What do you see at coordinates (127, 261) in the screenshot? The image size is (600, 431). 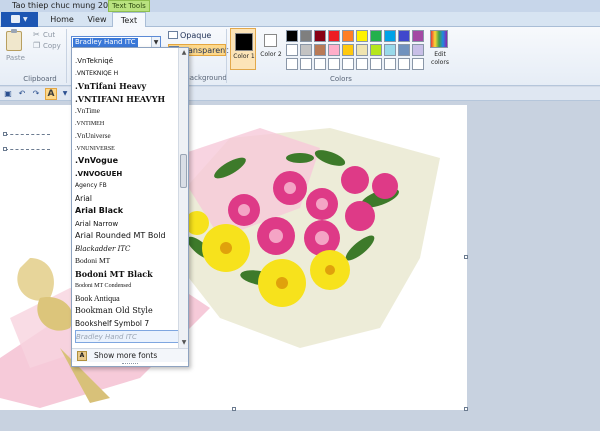 I see `font-list-item: Bodoni MT` at bounding box center [127, 261].